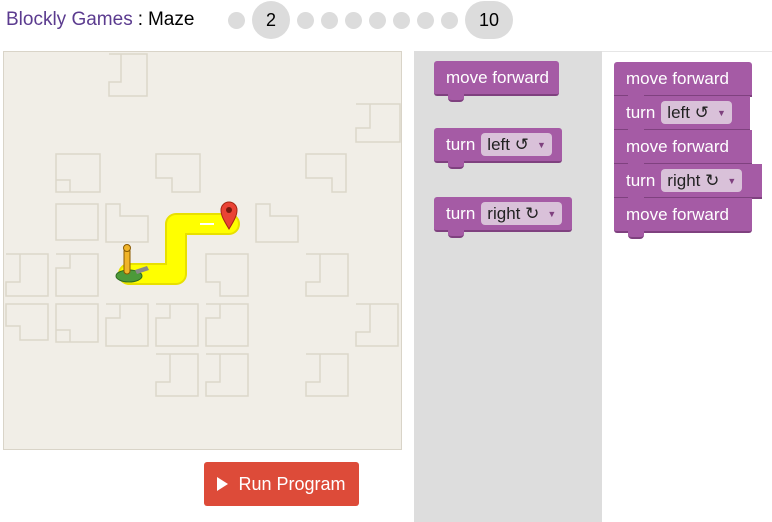  Describe the element at coordinates (171, 19) in the screenshot. I see `game-title: Maze` at that location.